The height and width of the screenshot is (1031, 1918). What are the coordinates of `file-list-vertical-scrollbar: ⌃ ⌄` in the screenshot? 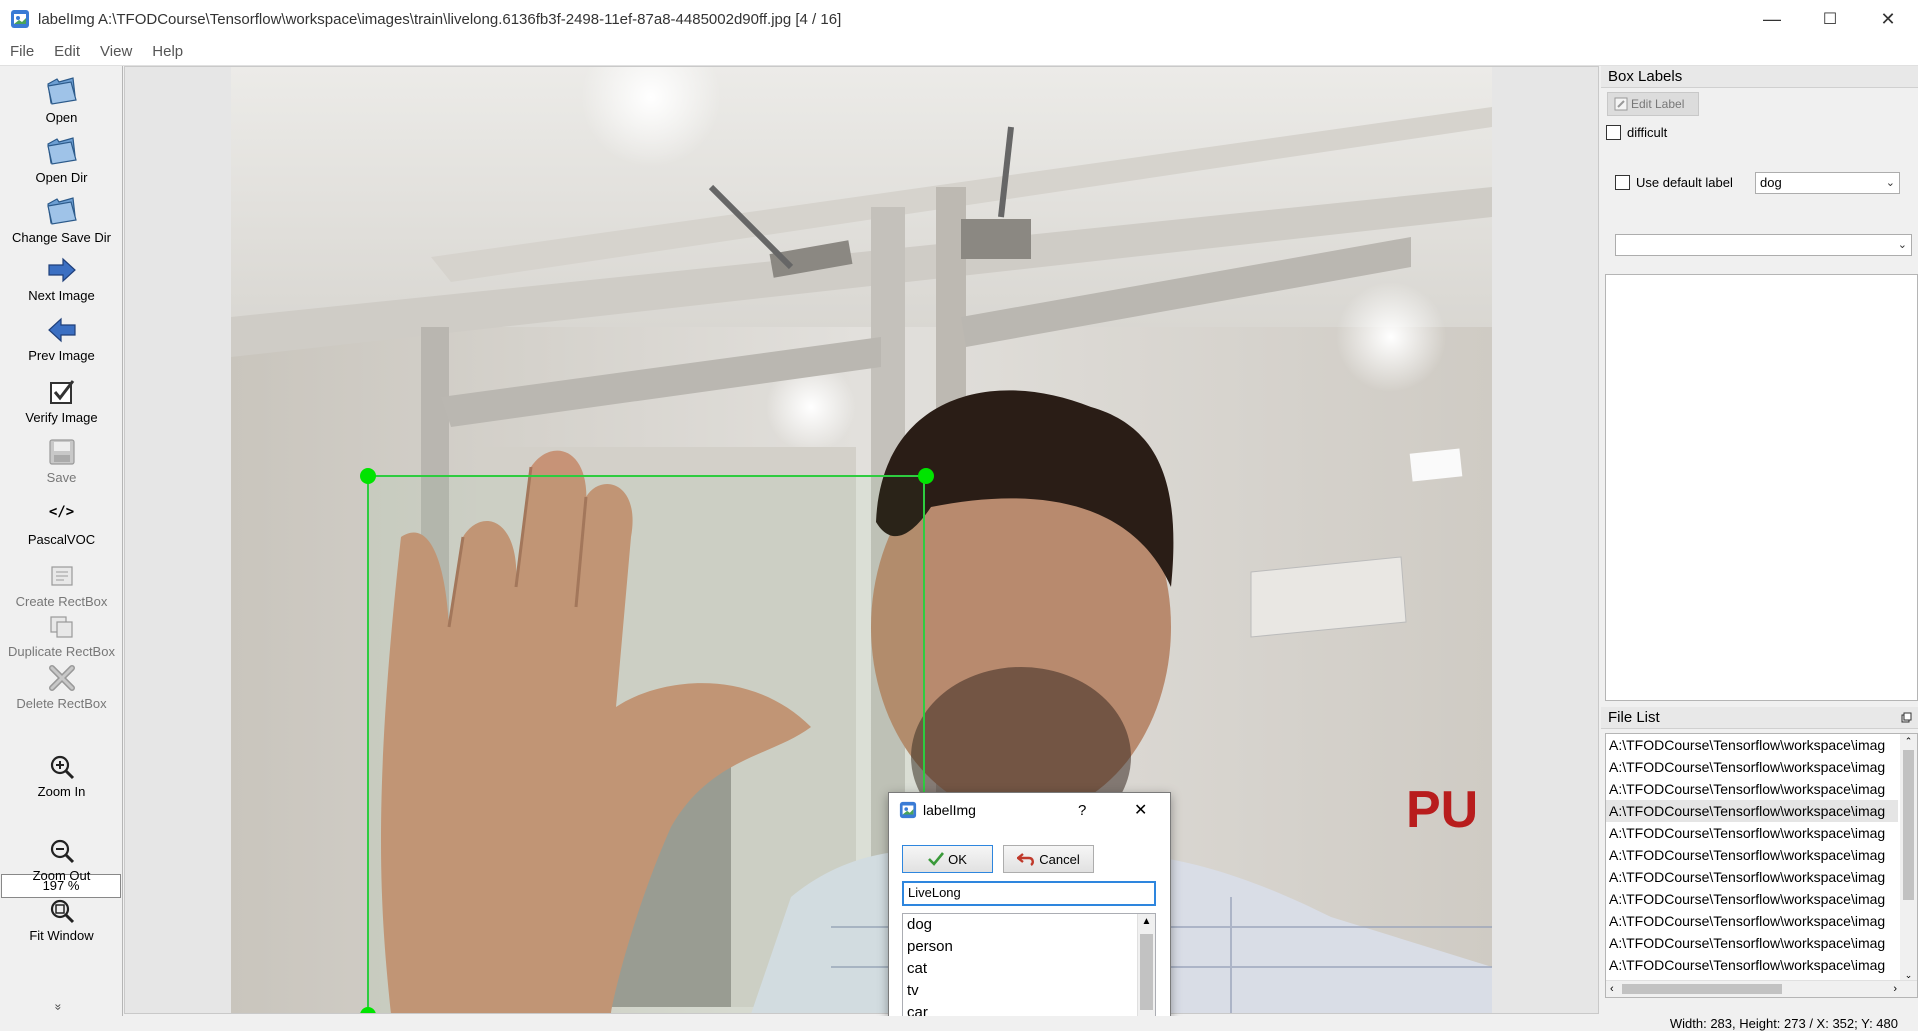 It's located at (1908, 858).